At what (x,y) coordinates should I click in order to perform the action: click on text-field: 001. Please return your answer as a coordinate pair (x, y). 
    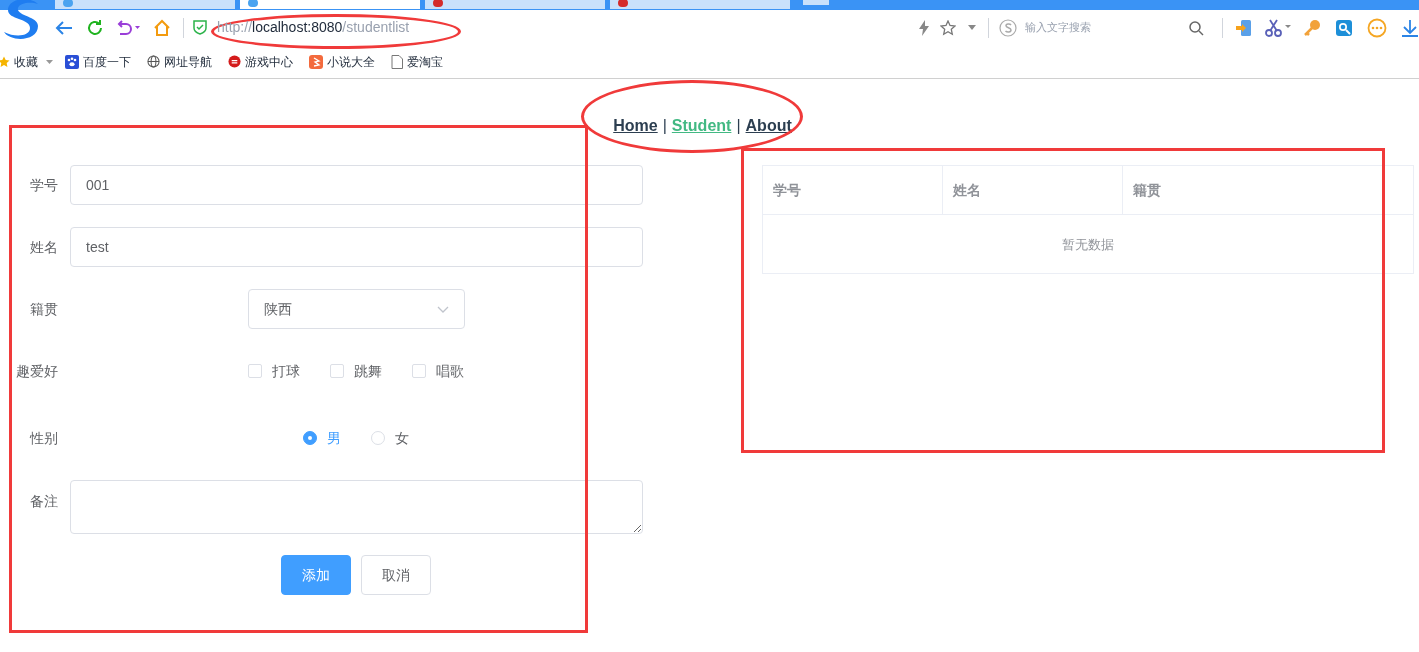
    Looking at the image, I should click on (356, 185).